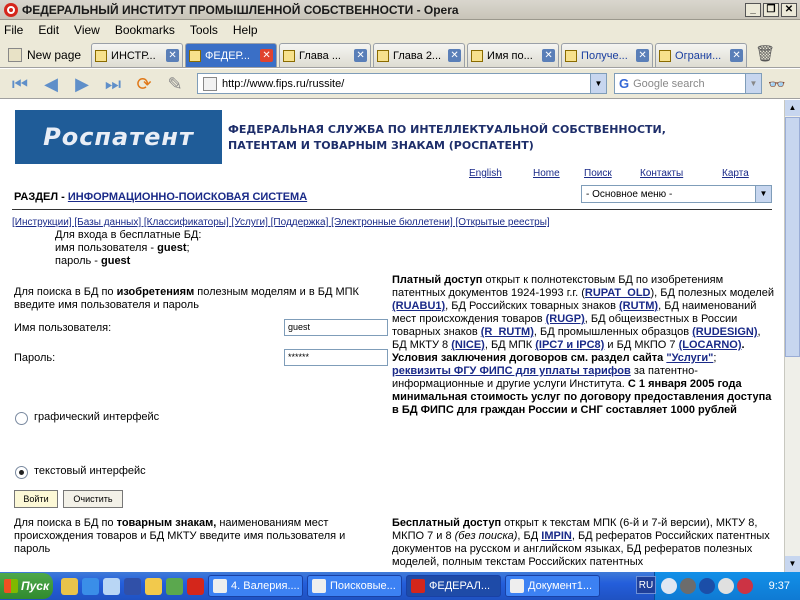 The height and width of the screenshot is (600, 800). Describe the element at coordinates (145, 30) in the screenshot. I see `menu-bookmarks: Bookmarks` at that location.